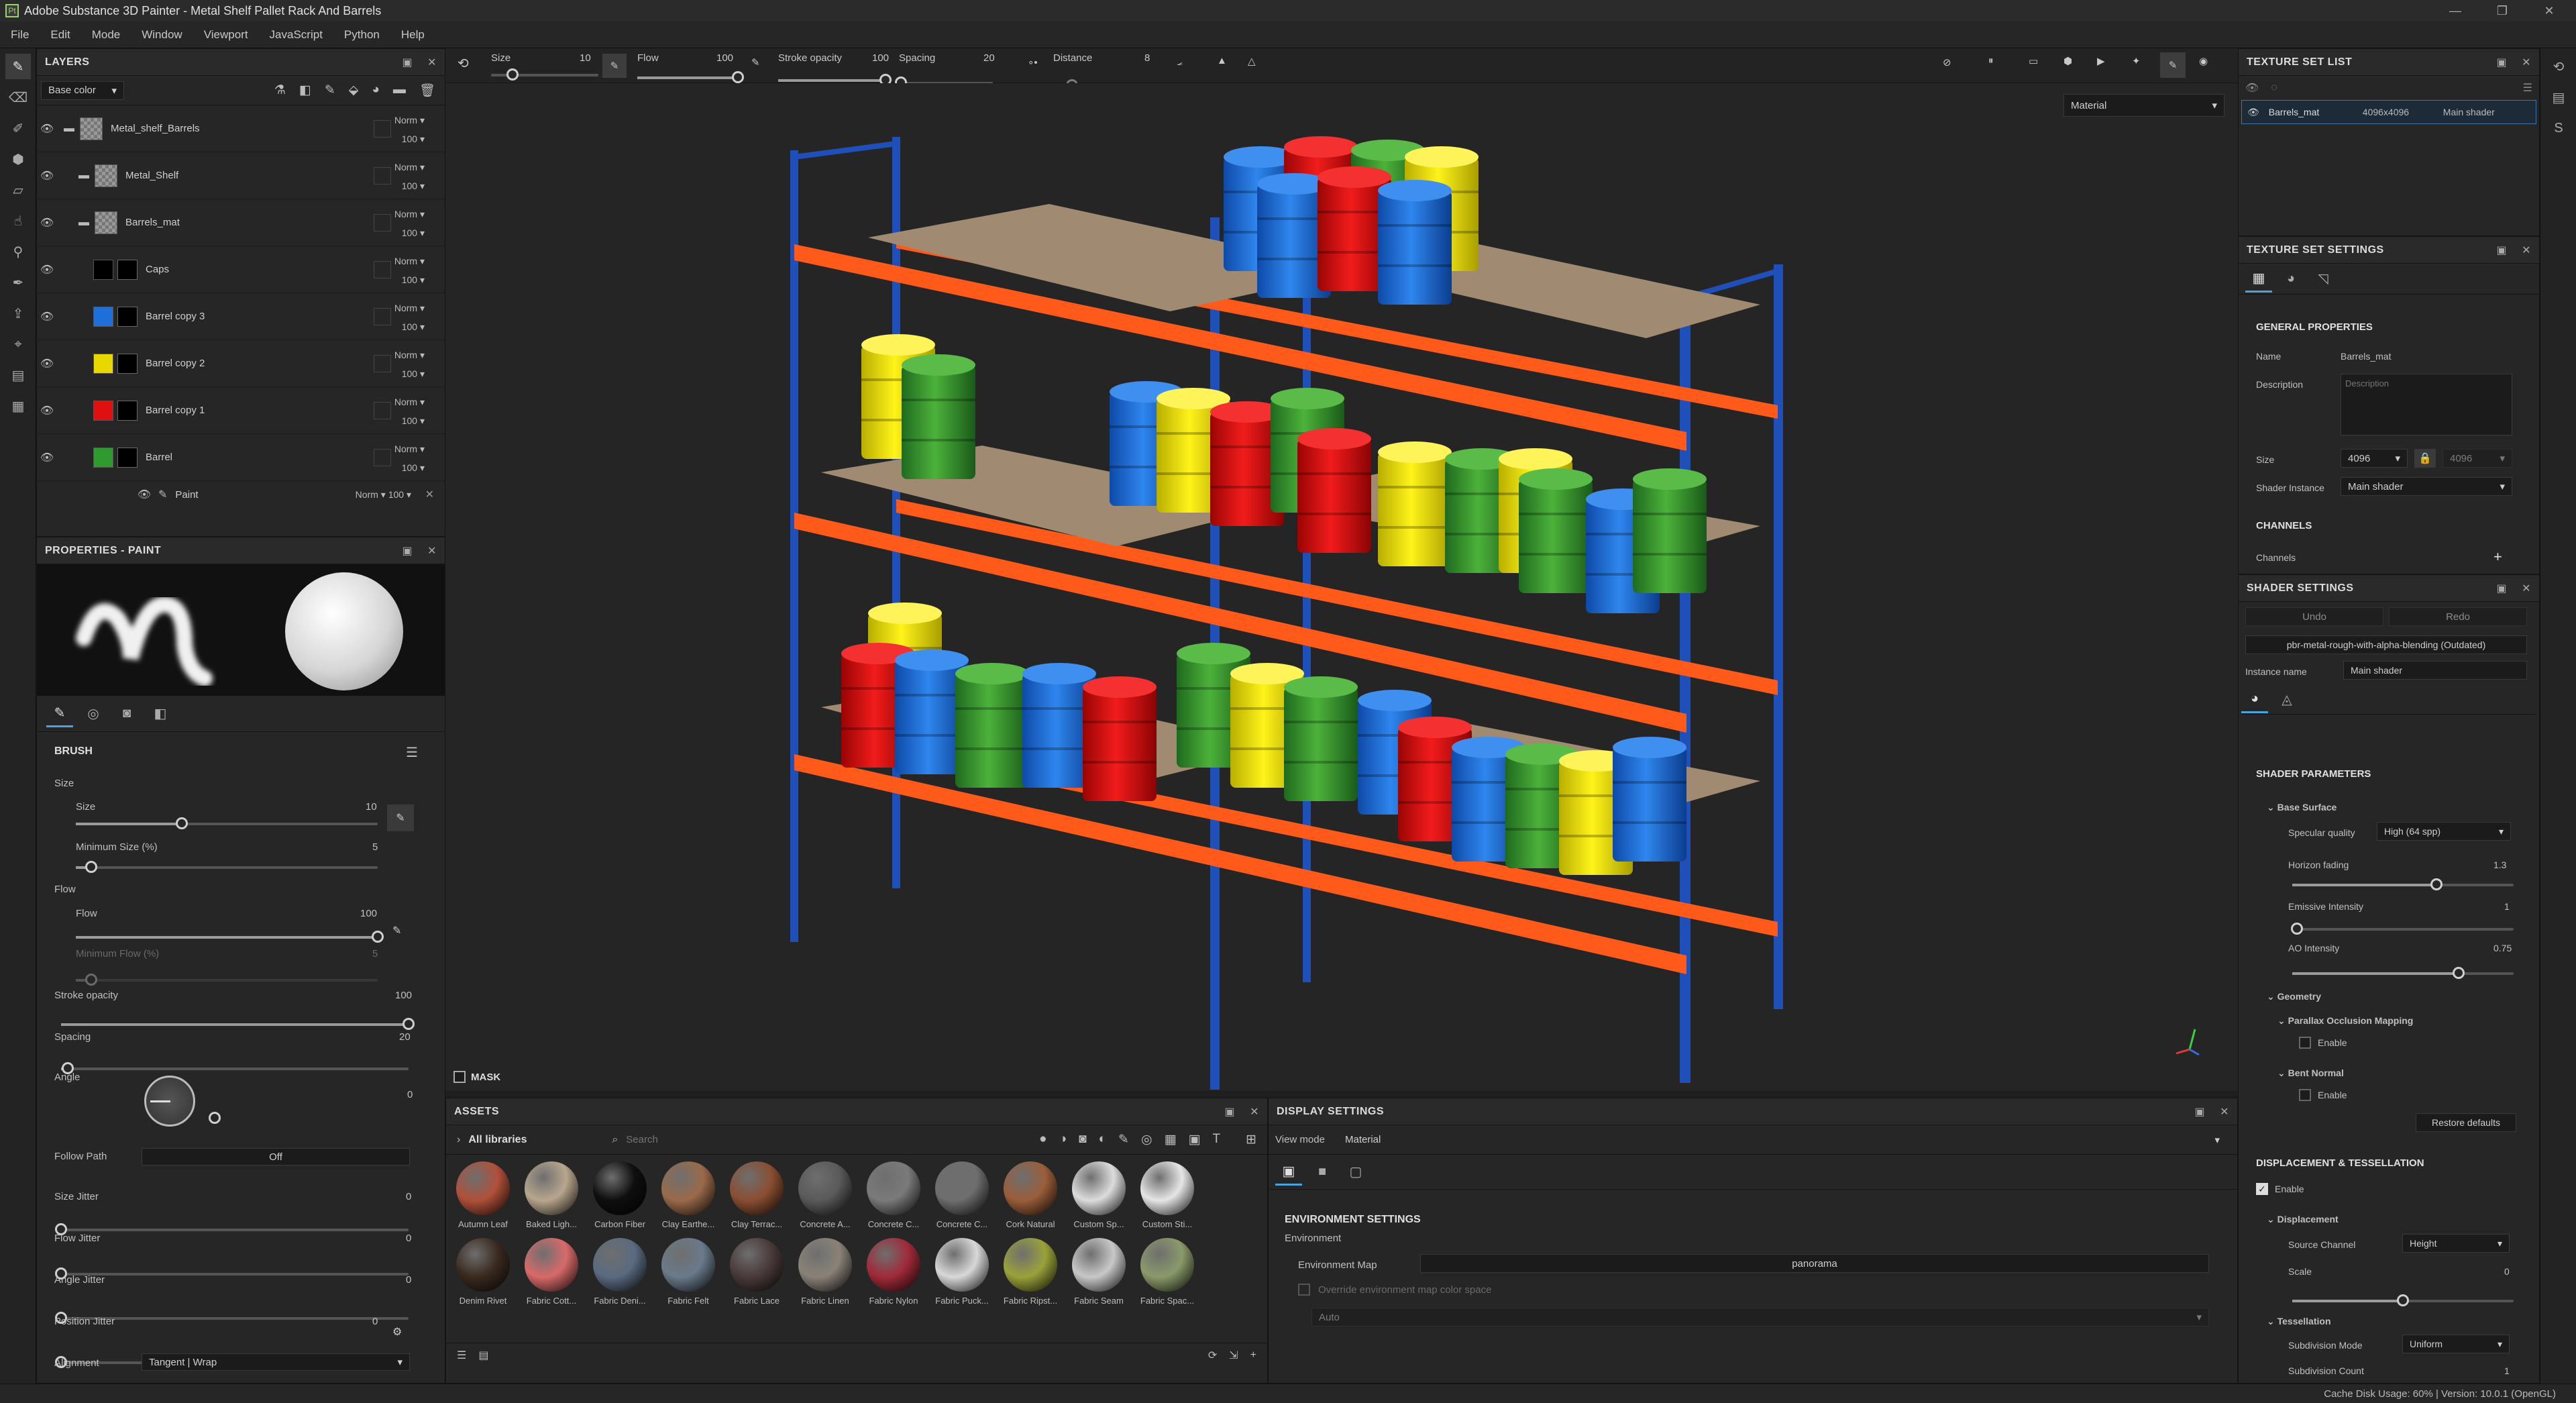  I want to click on layer-opacity: 100, so click(409, 186).